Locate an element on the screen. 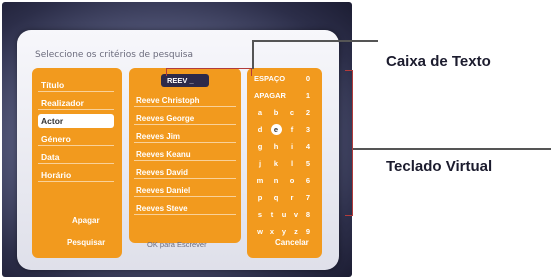  key-n: n is located at coordinates (276, 180).